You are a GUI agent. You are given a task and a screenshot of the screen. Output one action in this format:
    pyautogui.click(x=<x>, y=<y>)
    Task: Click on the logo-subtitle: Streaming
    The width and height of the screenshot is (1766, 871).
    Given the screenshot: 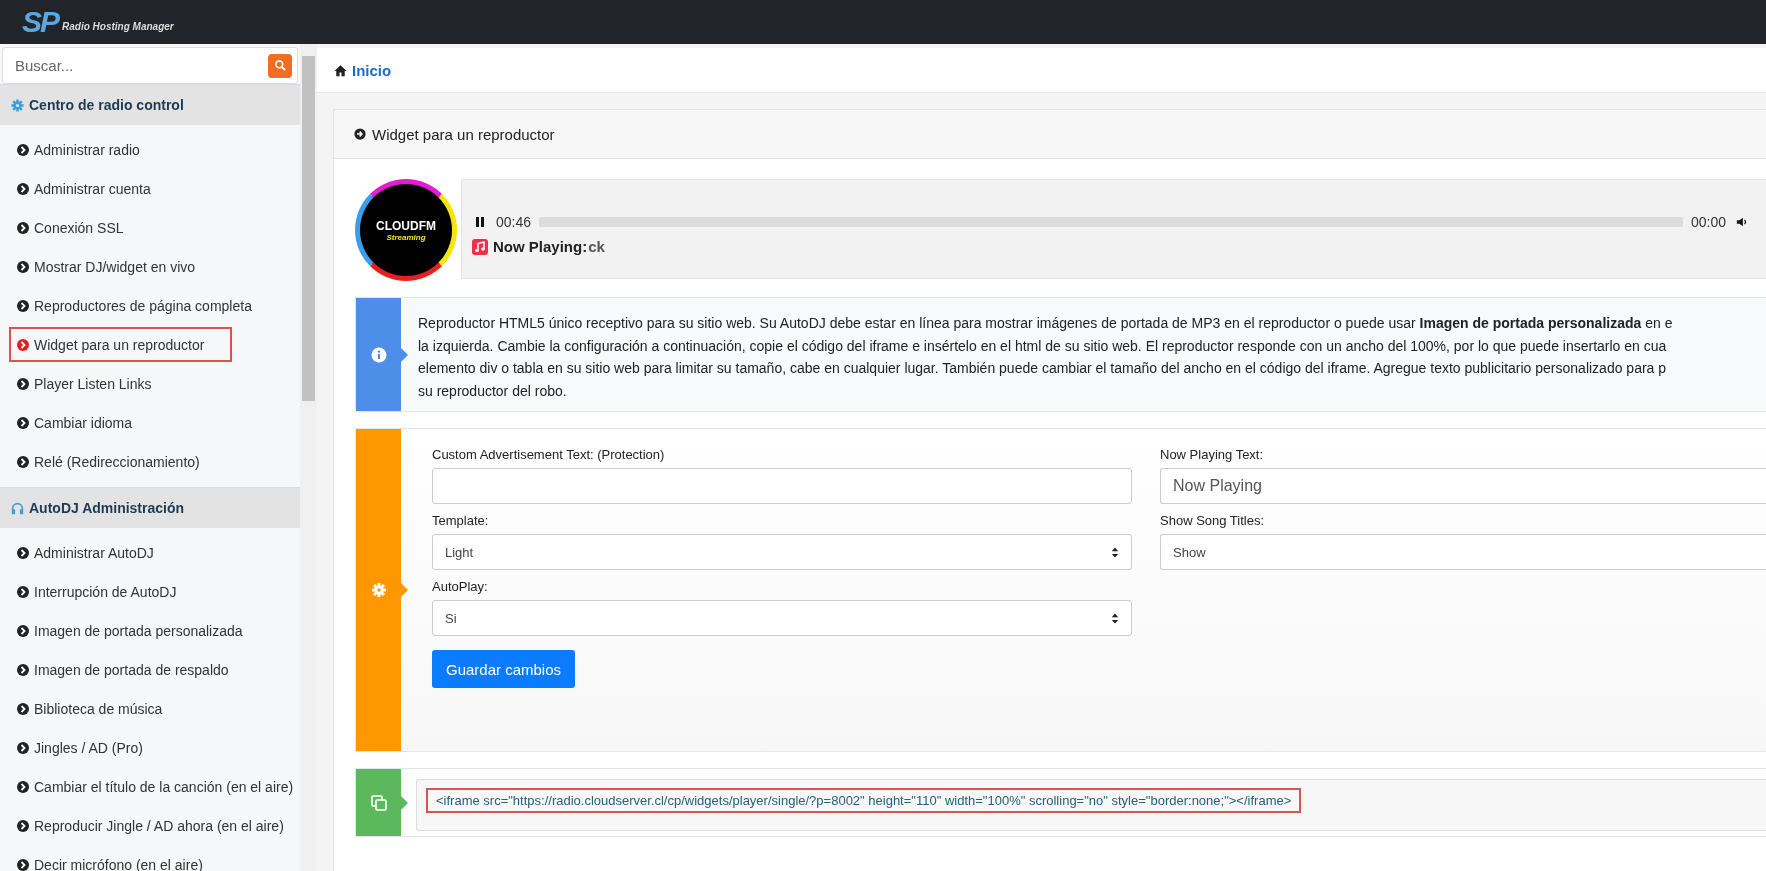 What is the action you would take?
    pyautogui.click(x=406, y=237)
    